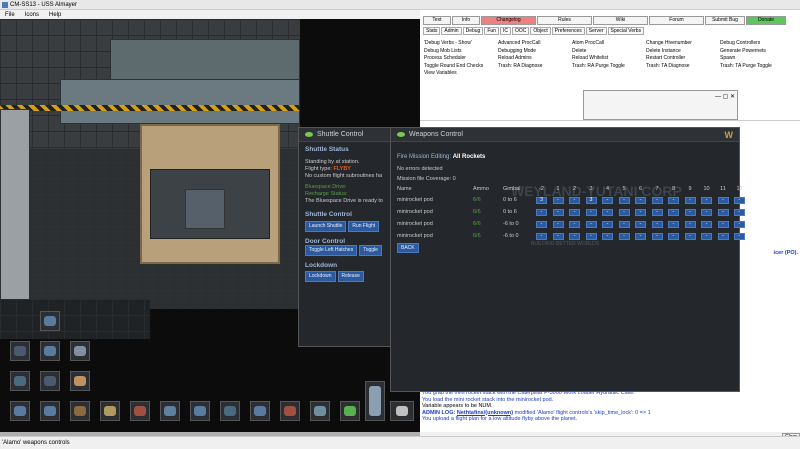  I want to click on verb-item: Debug Controllers, so click(757, 44).